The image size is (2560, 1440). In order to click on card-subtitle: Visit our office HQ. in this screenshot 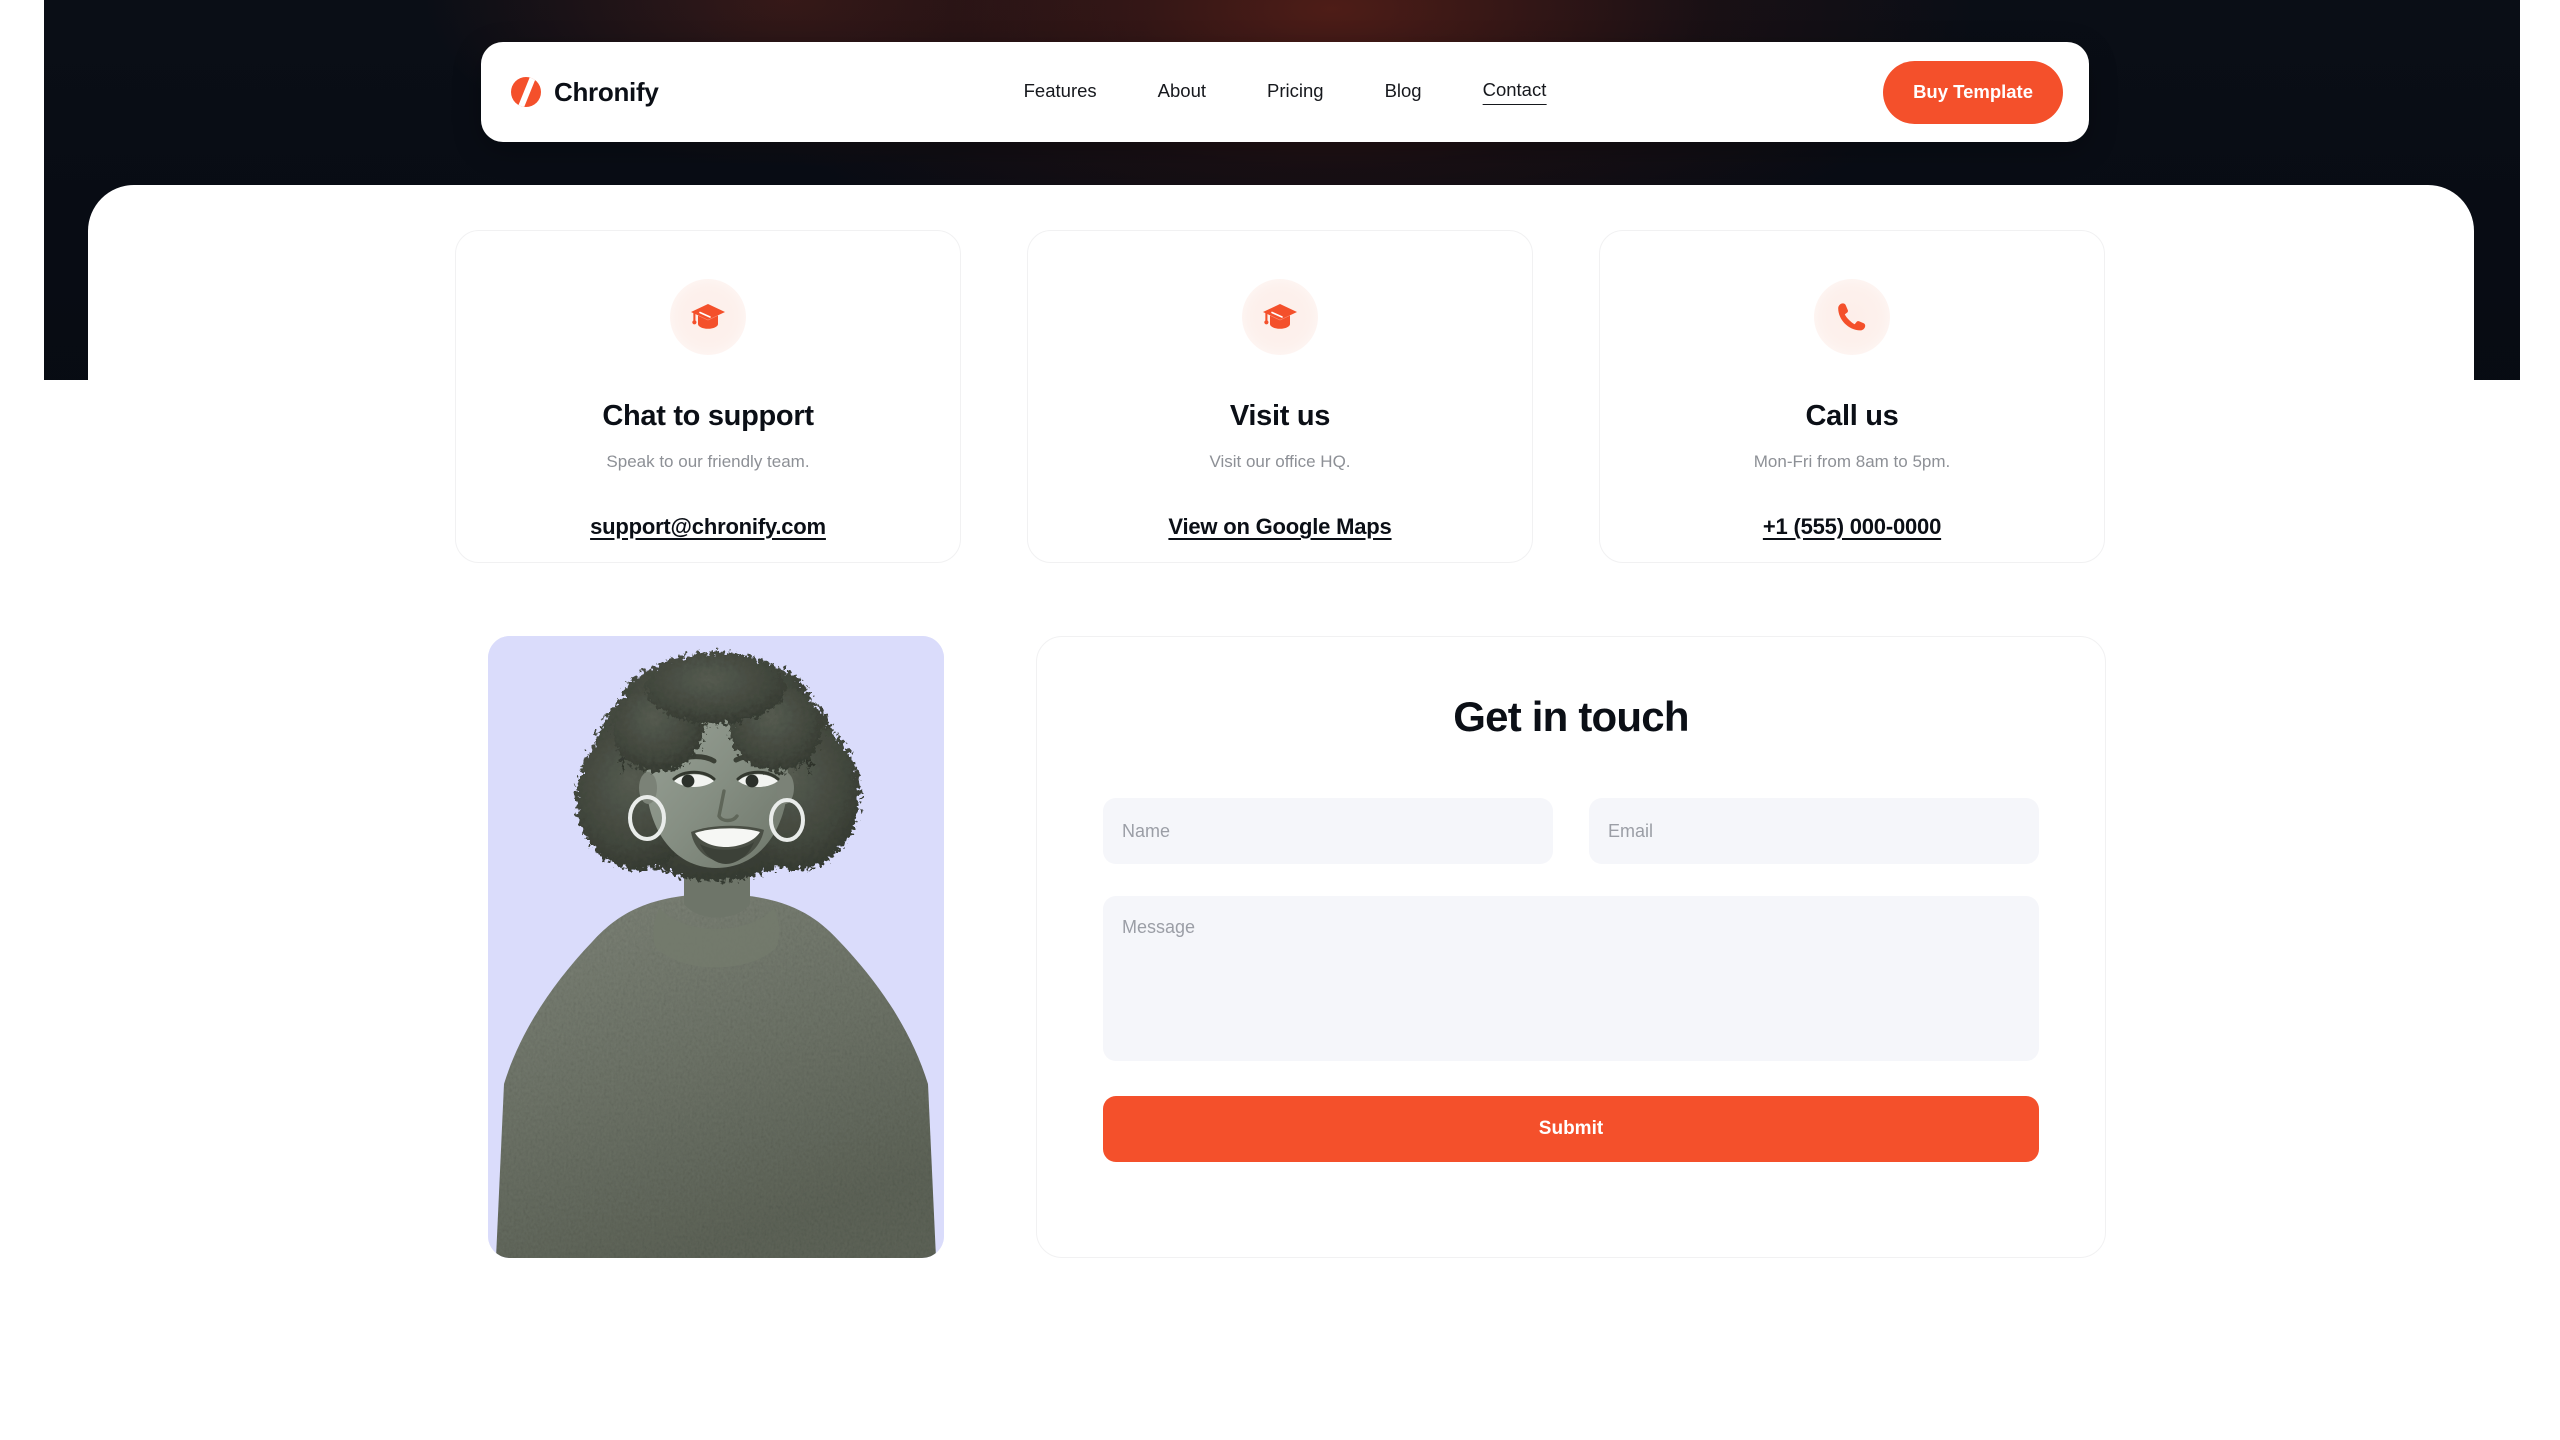, I will do `click(1280, 461)`.